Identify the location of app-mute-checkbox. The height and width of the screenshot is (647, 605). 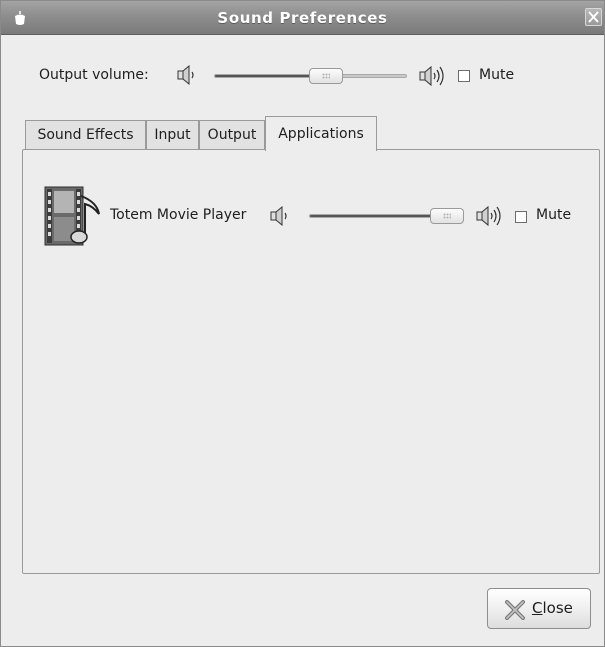
(521, 217).